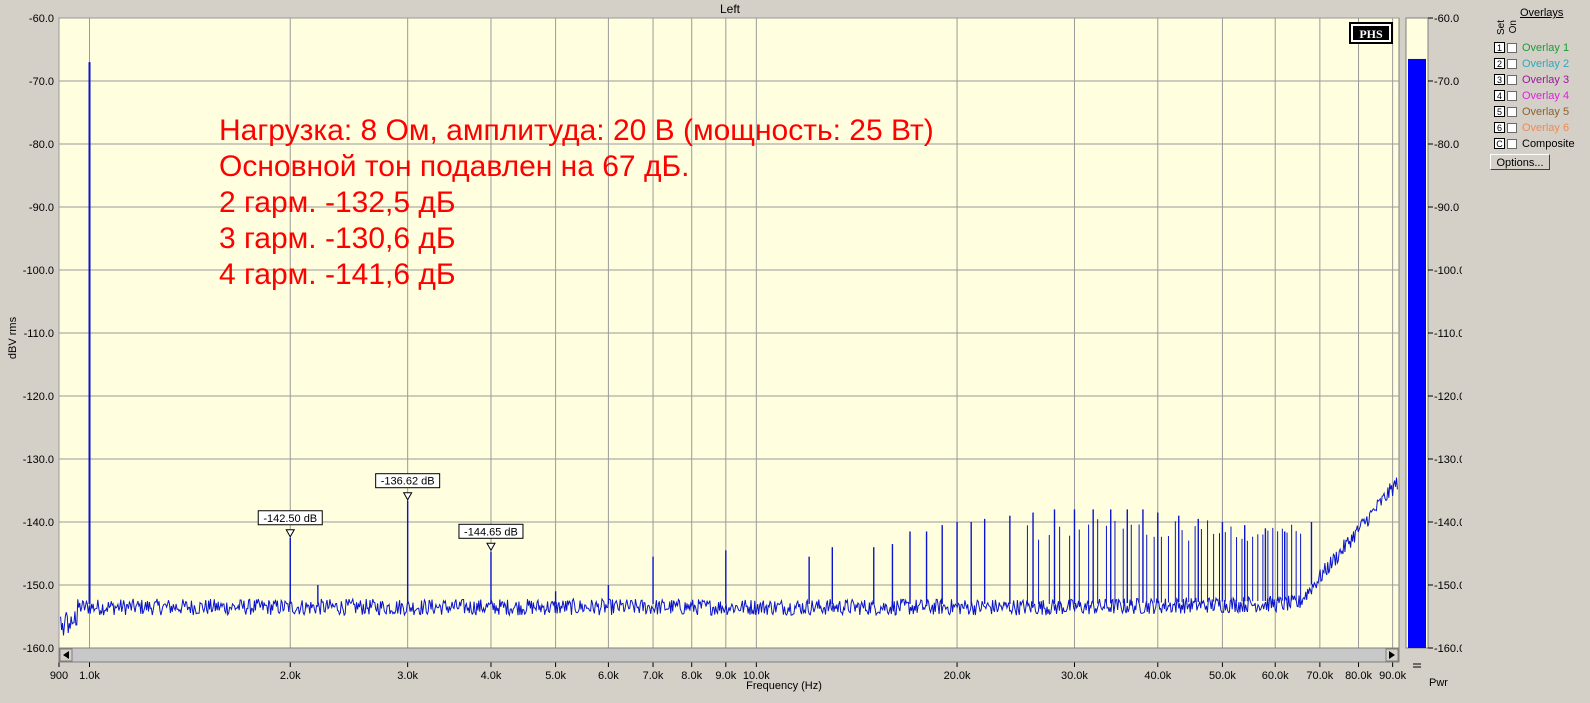  I want to click on overlay-row: 6 Overlay 6, so click(1531, 127).